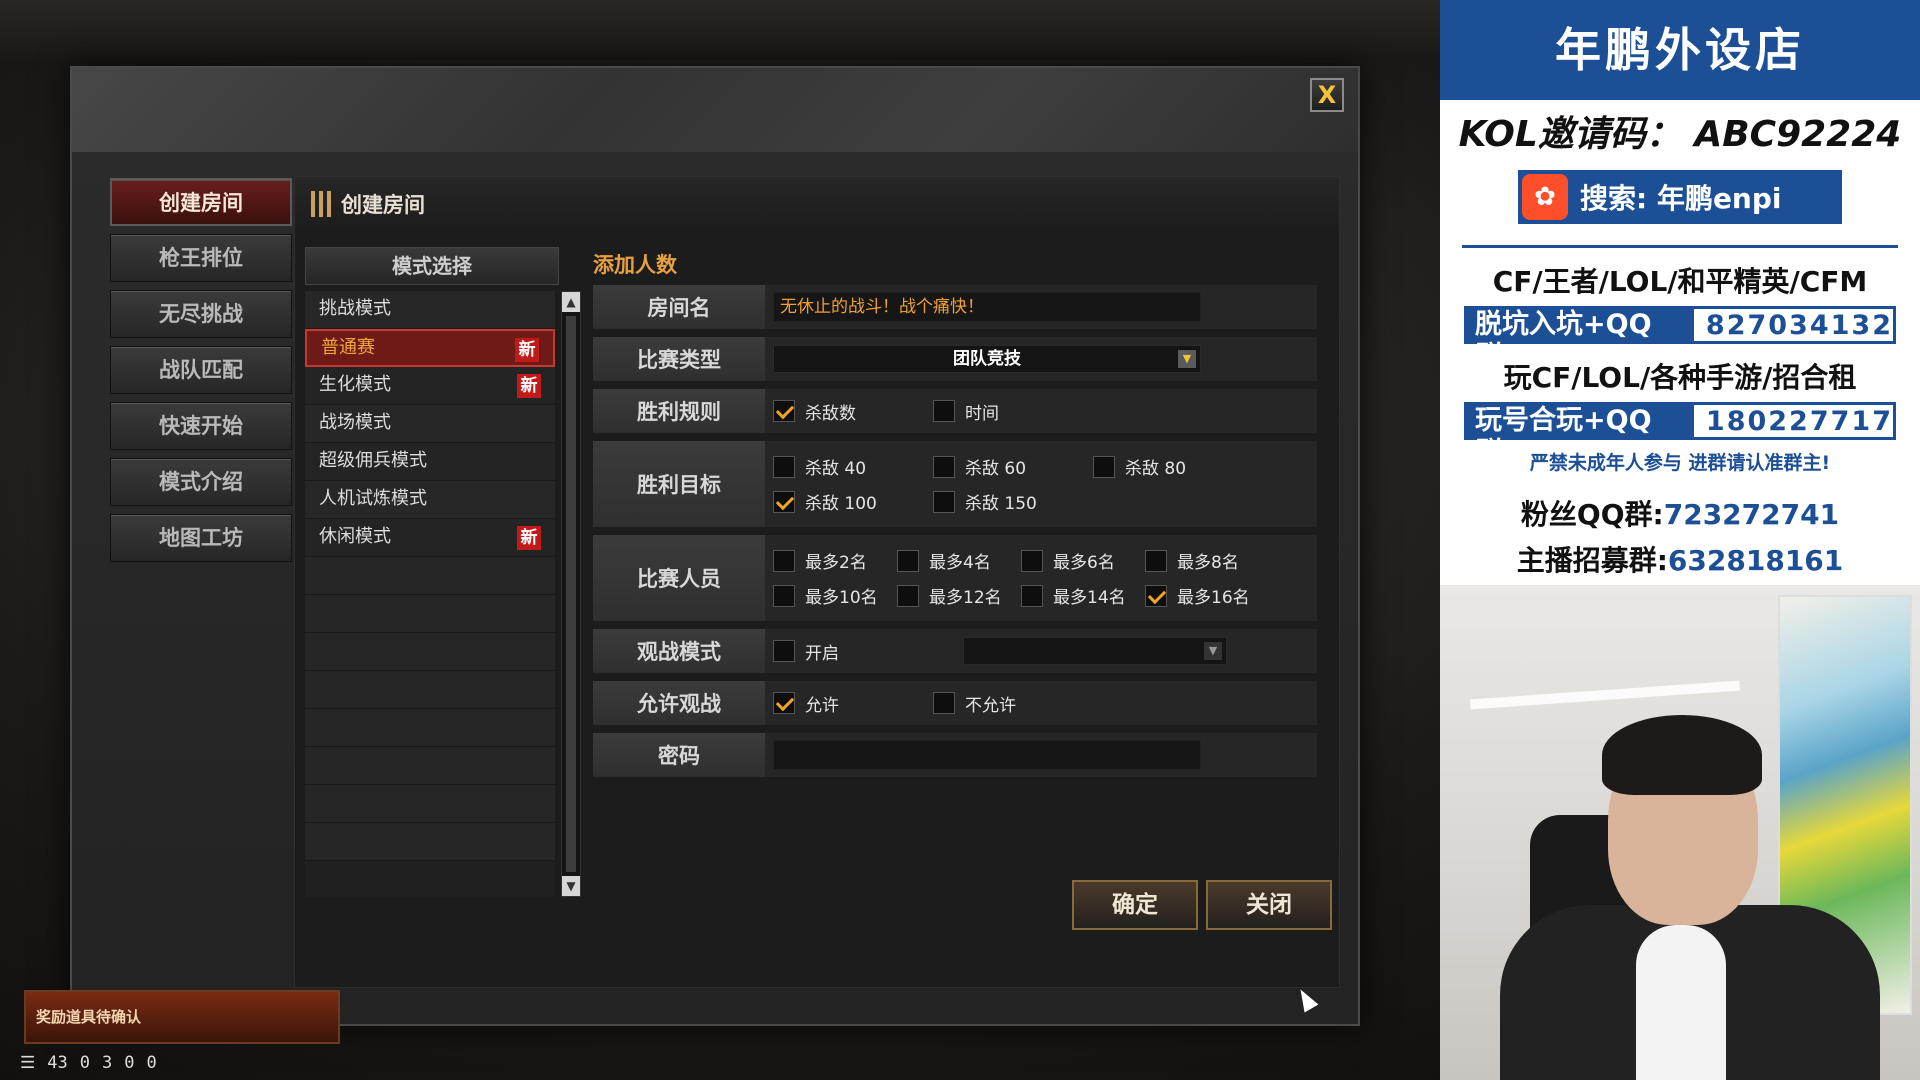  Describe the element at coordinates (1083, 560) in the screenshot. I see `max6-checkbox: 最多6名` at that location.